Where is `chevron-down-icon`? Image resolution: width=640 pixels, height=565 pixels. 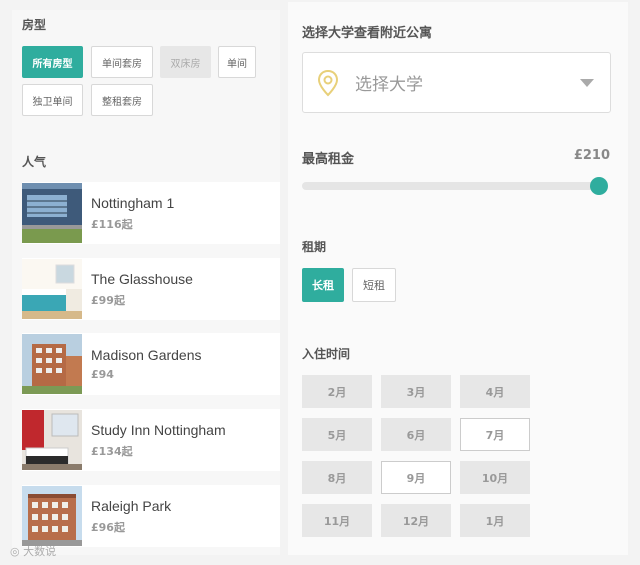
chevron-down-icon is located at coordinates (587, 83).